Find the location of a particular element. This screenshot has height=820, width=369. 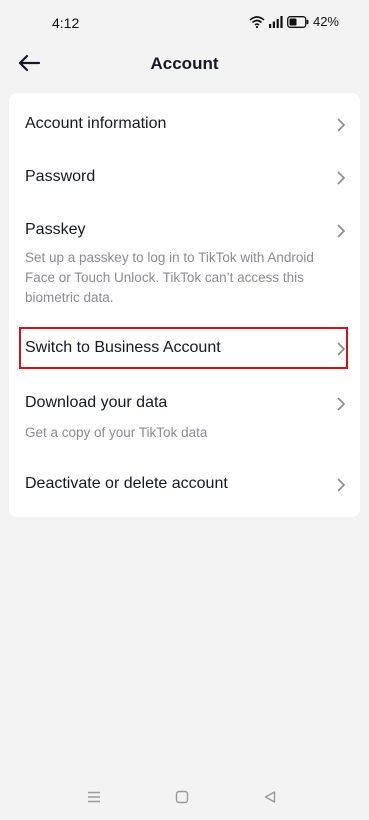

menu-item-label: Account information is located at coordinates (96, 123).